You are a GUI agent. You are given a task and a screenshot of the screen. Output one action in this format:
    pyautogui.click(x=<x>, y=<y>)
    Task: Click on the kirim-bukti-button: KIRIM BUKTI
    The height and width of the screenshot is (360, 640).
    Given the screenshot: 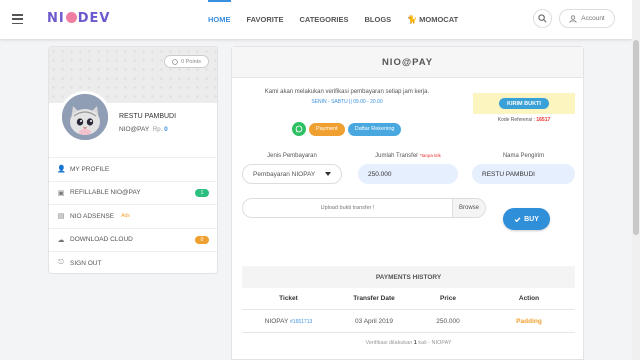 What is the action you would take?
    pyautogui.click(x=524, y=103)
    